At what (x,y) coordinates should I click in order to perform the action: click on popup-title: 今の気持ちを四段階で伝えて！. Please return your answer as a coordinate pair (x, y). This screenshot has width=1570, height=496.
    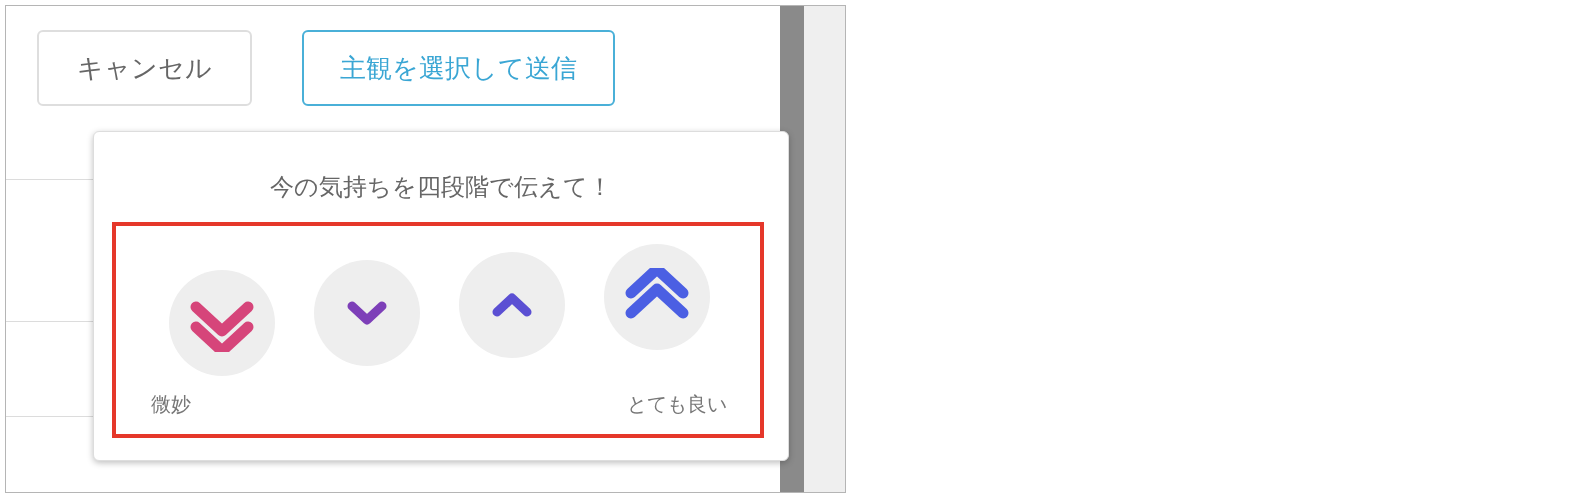
    Looking at the image, I should click on (441, 187).